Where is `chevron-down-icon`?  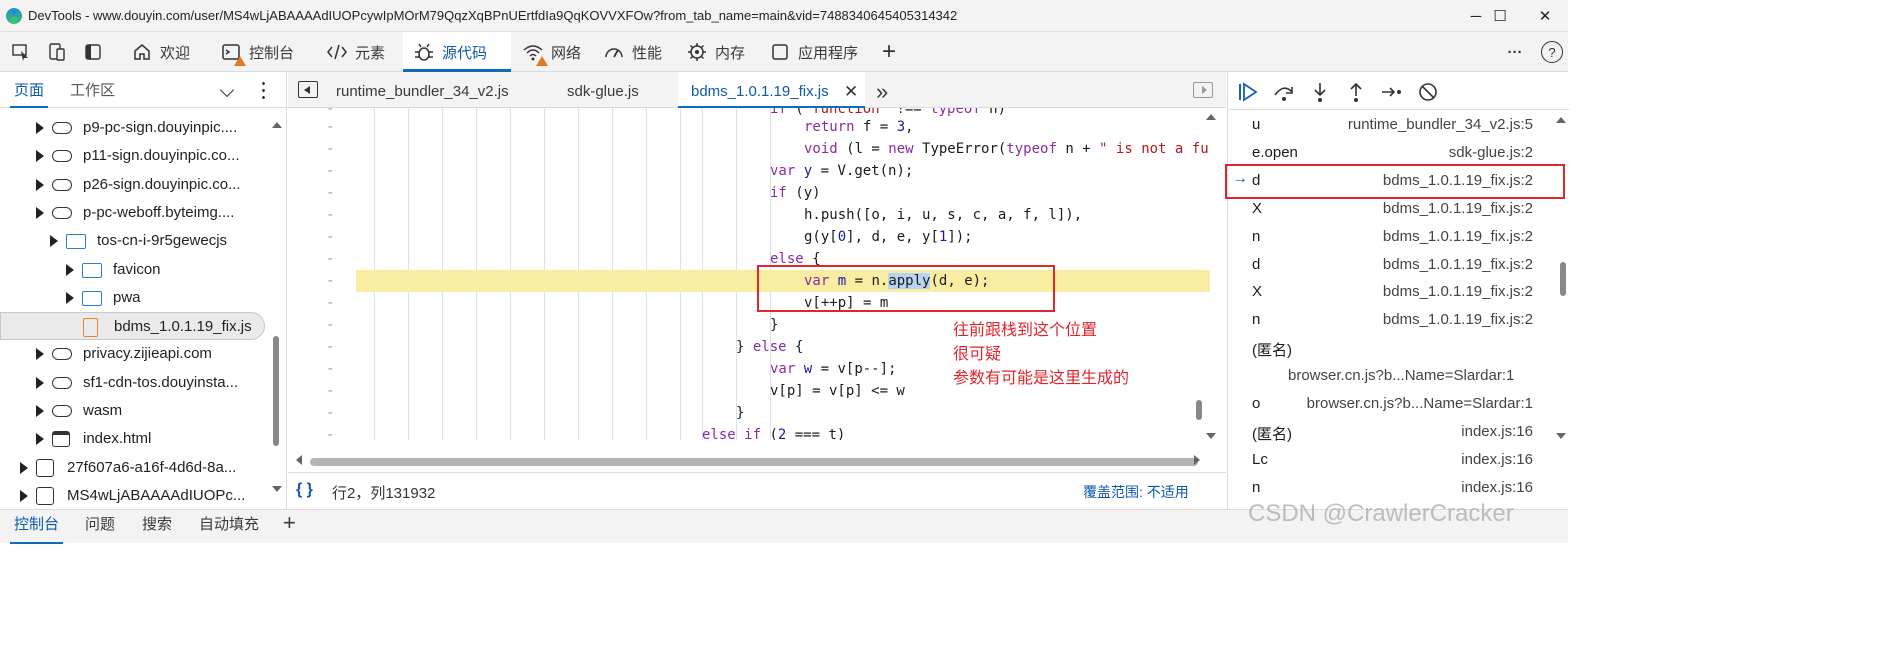
chevron-down-icon is located at coordinates (227, 90).